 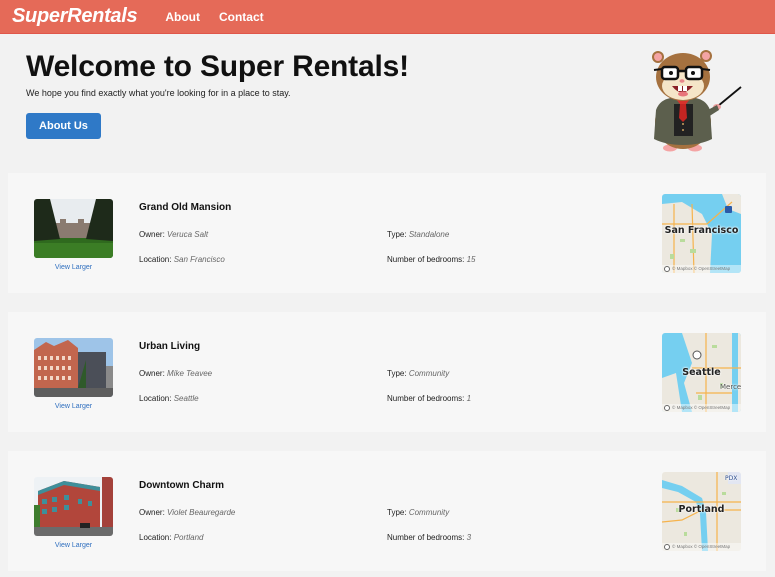 I want to click on map-city-label: Seattle, so click(x=701, y=372).